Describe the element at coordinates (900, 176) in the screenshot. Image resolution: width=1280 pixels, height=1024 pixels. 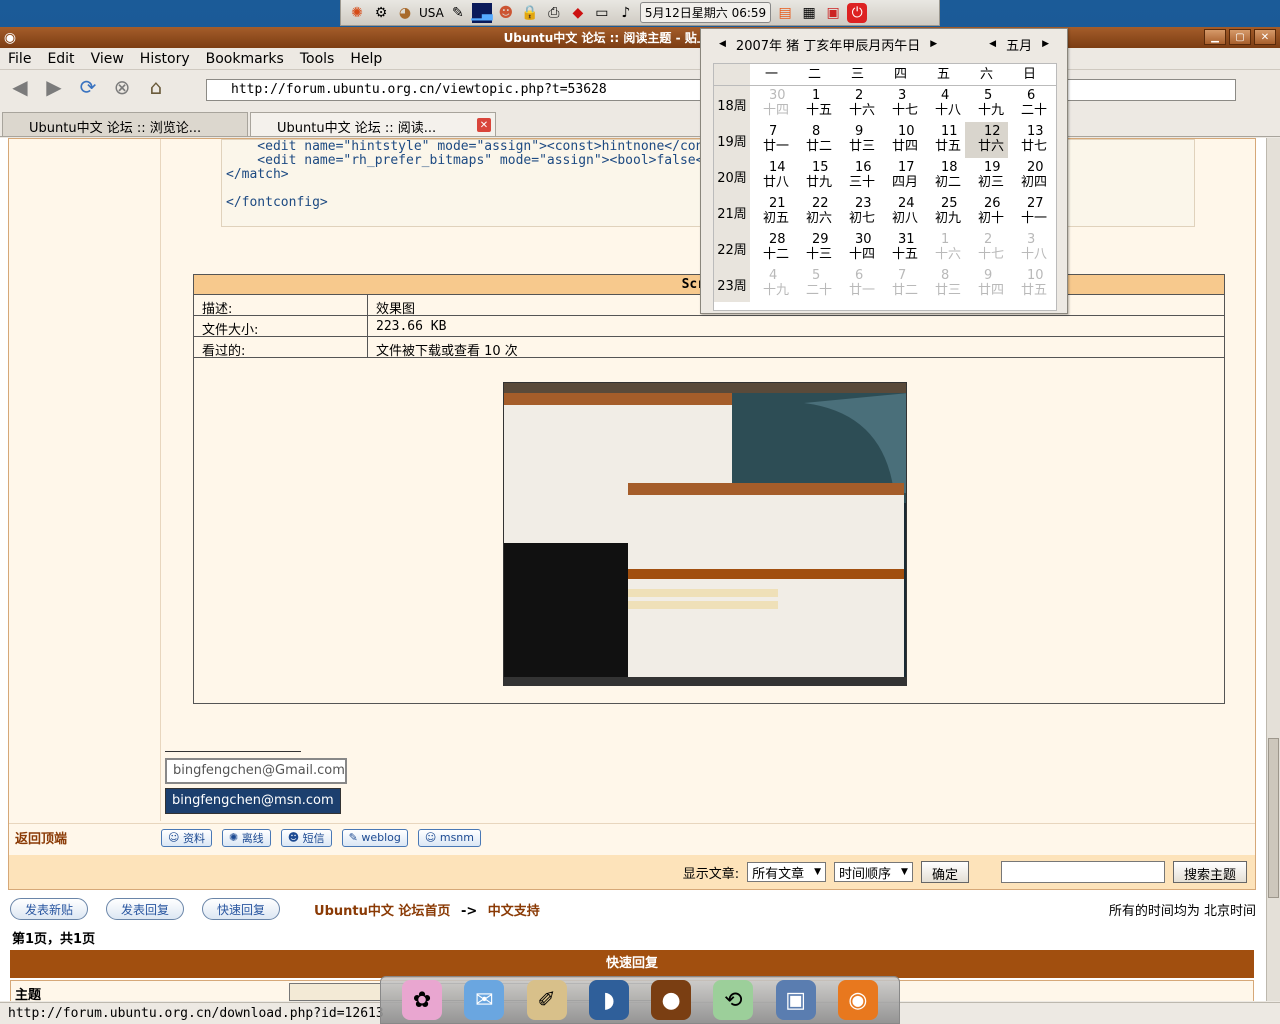
I see `calendar-day: 17 四月` at that location.